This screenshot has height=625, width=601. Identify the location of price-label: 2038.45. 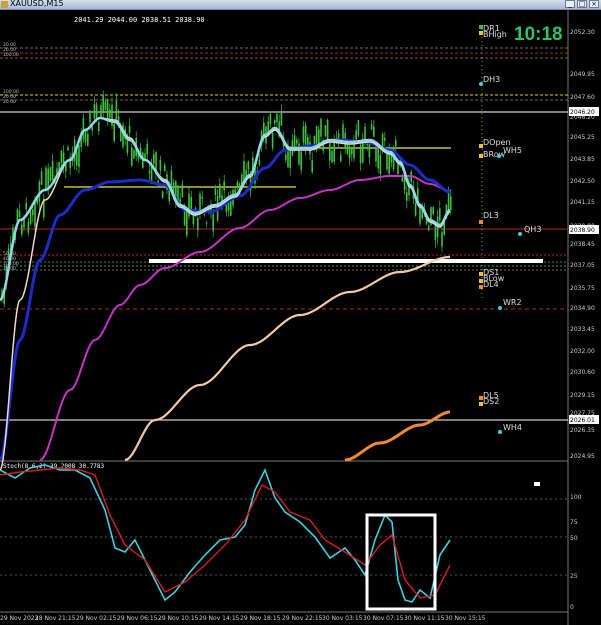
(582, 244).